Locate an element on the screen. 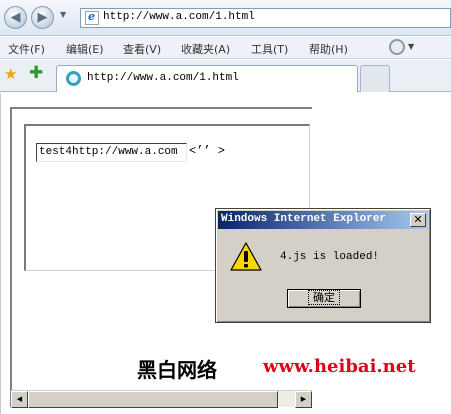 The image size is (451, 414). scroll-left-icon: ◀ is located at coordinates (19, 399).